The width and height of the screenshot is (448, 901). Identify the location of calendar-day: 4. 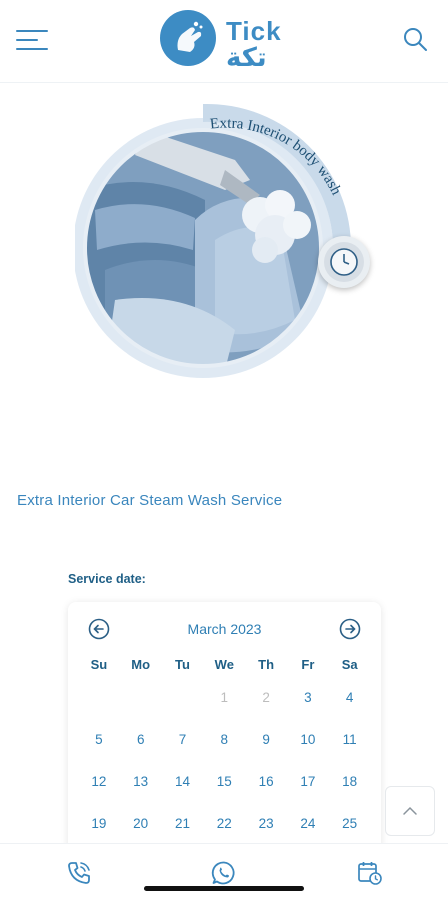
(350, 697).